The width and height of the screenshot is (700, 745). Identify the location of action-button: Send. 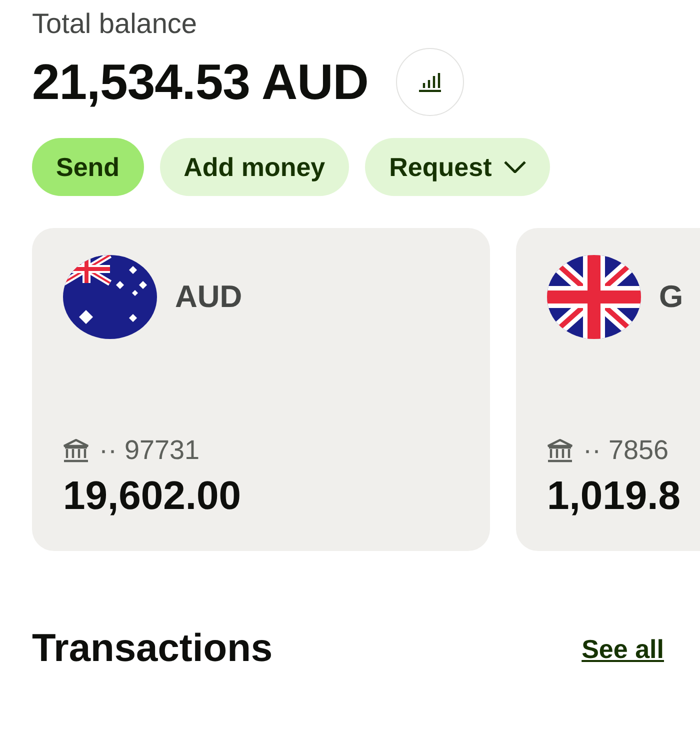
(88, 167).